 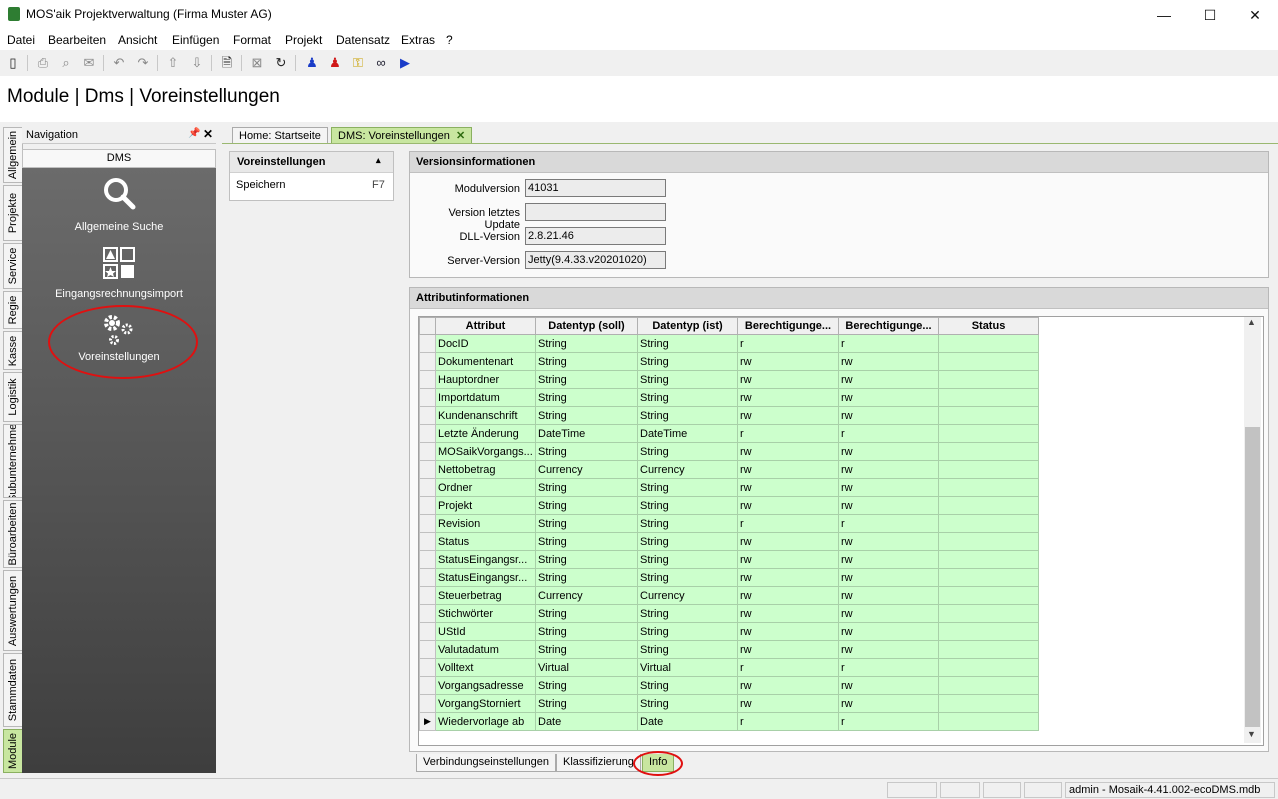 What do you see at coordinates (252, 40) in the screenshot?
I see `menu-format: Format` at bounding box center [252, 40].